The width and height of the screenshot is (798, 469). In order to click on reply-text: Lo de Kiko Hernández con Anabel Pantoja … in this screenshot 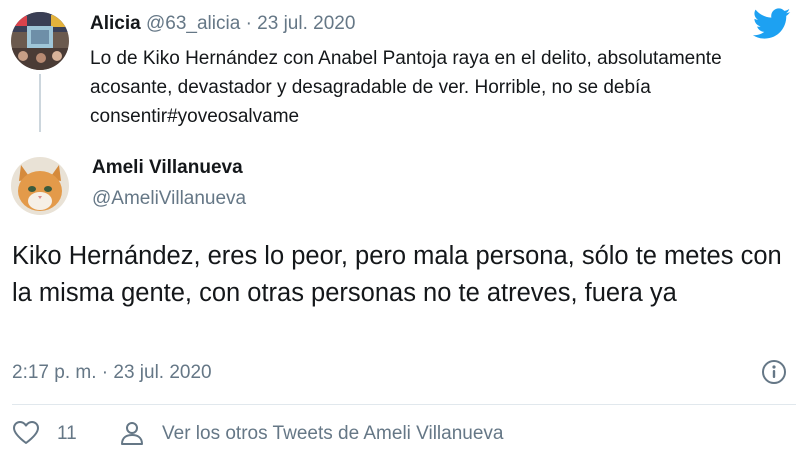, I will do `click(406, 87)`.